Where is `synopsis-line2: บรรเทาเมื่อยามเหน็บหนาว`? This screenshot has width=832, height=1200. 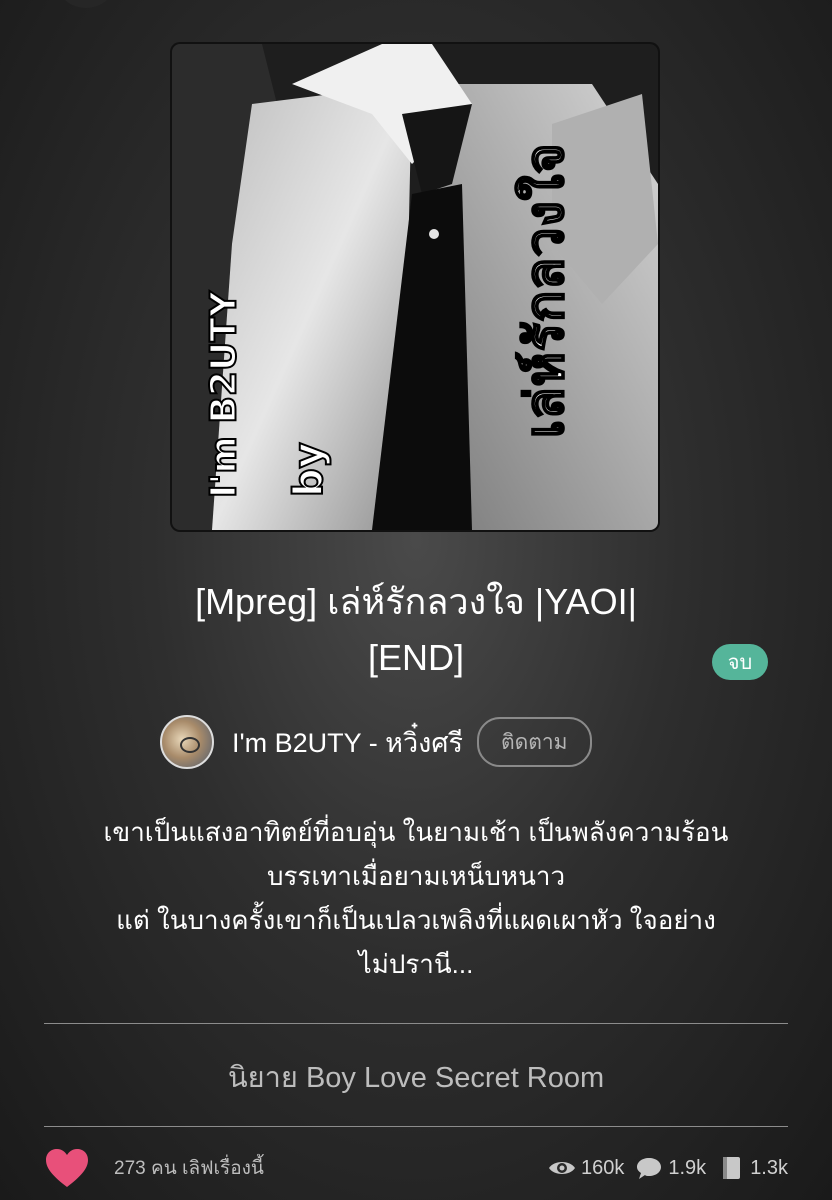 synopsis-line2: บรรเทาเมื่อยามเหน็บหนาว is located at coordinates (416, 876).